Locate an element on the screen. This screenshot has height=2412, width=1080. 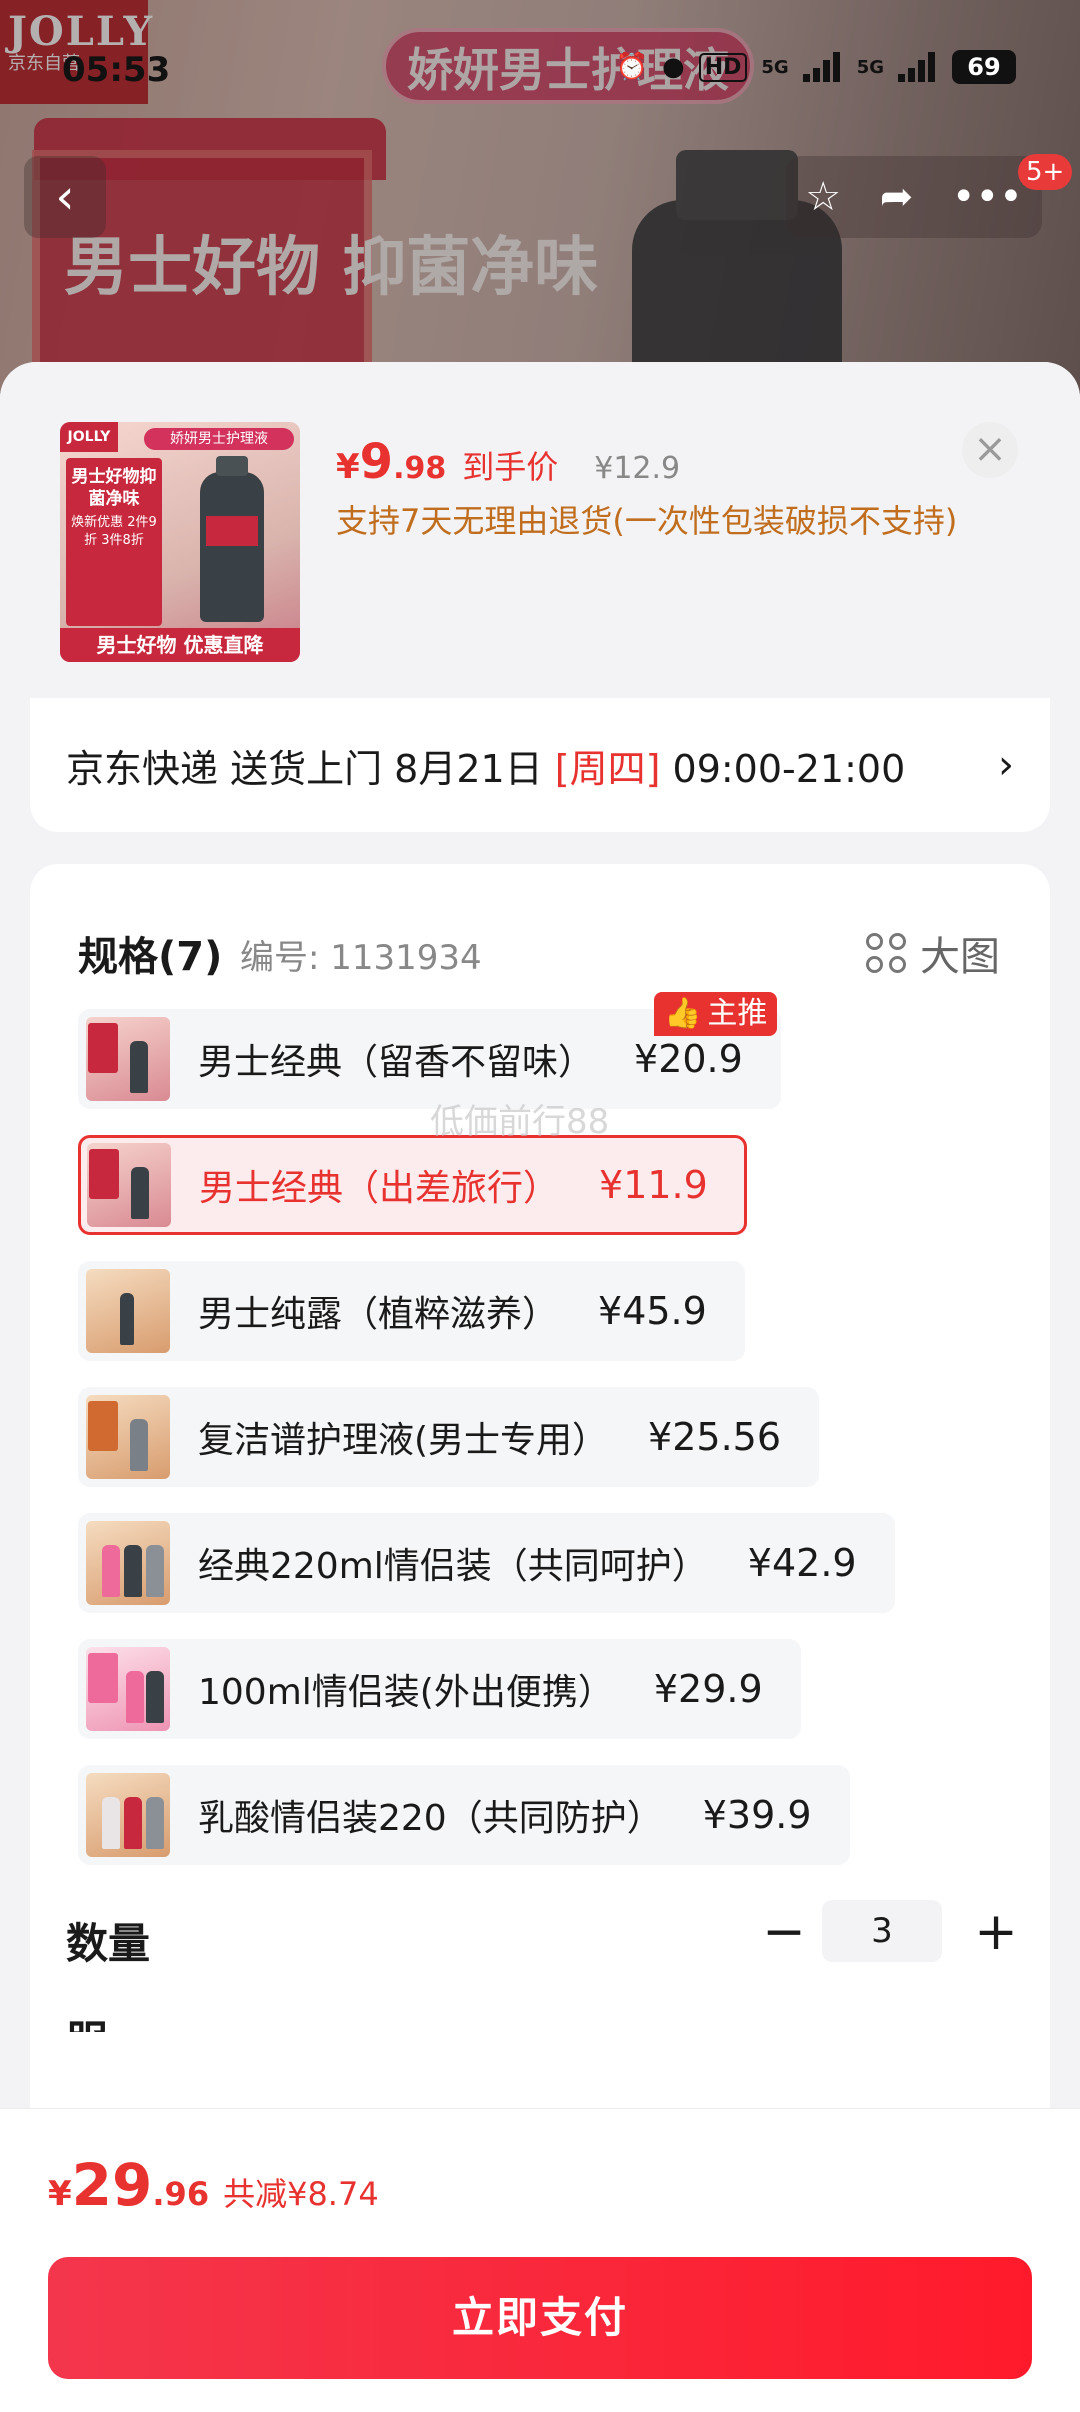
status-icons: ⏰ ● HD 5G 5G 69 is located at coordinates (816, 67).